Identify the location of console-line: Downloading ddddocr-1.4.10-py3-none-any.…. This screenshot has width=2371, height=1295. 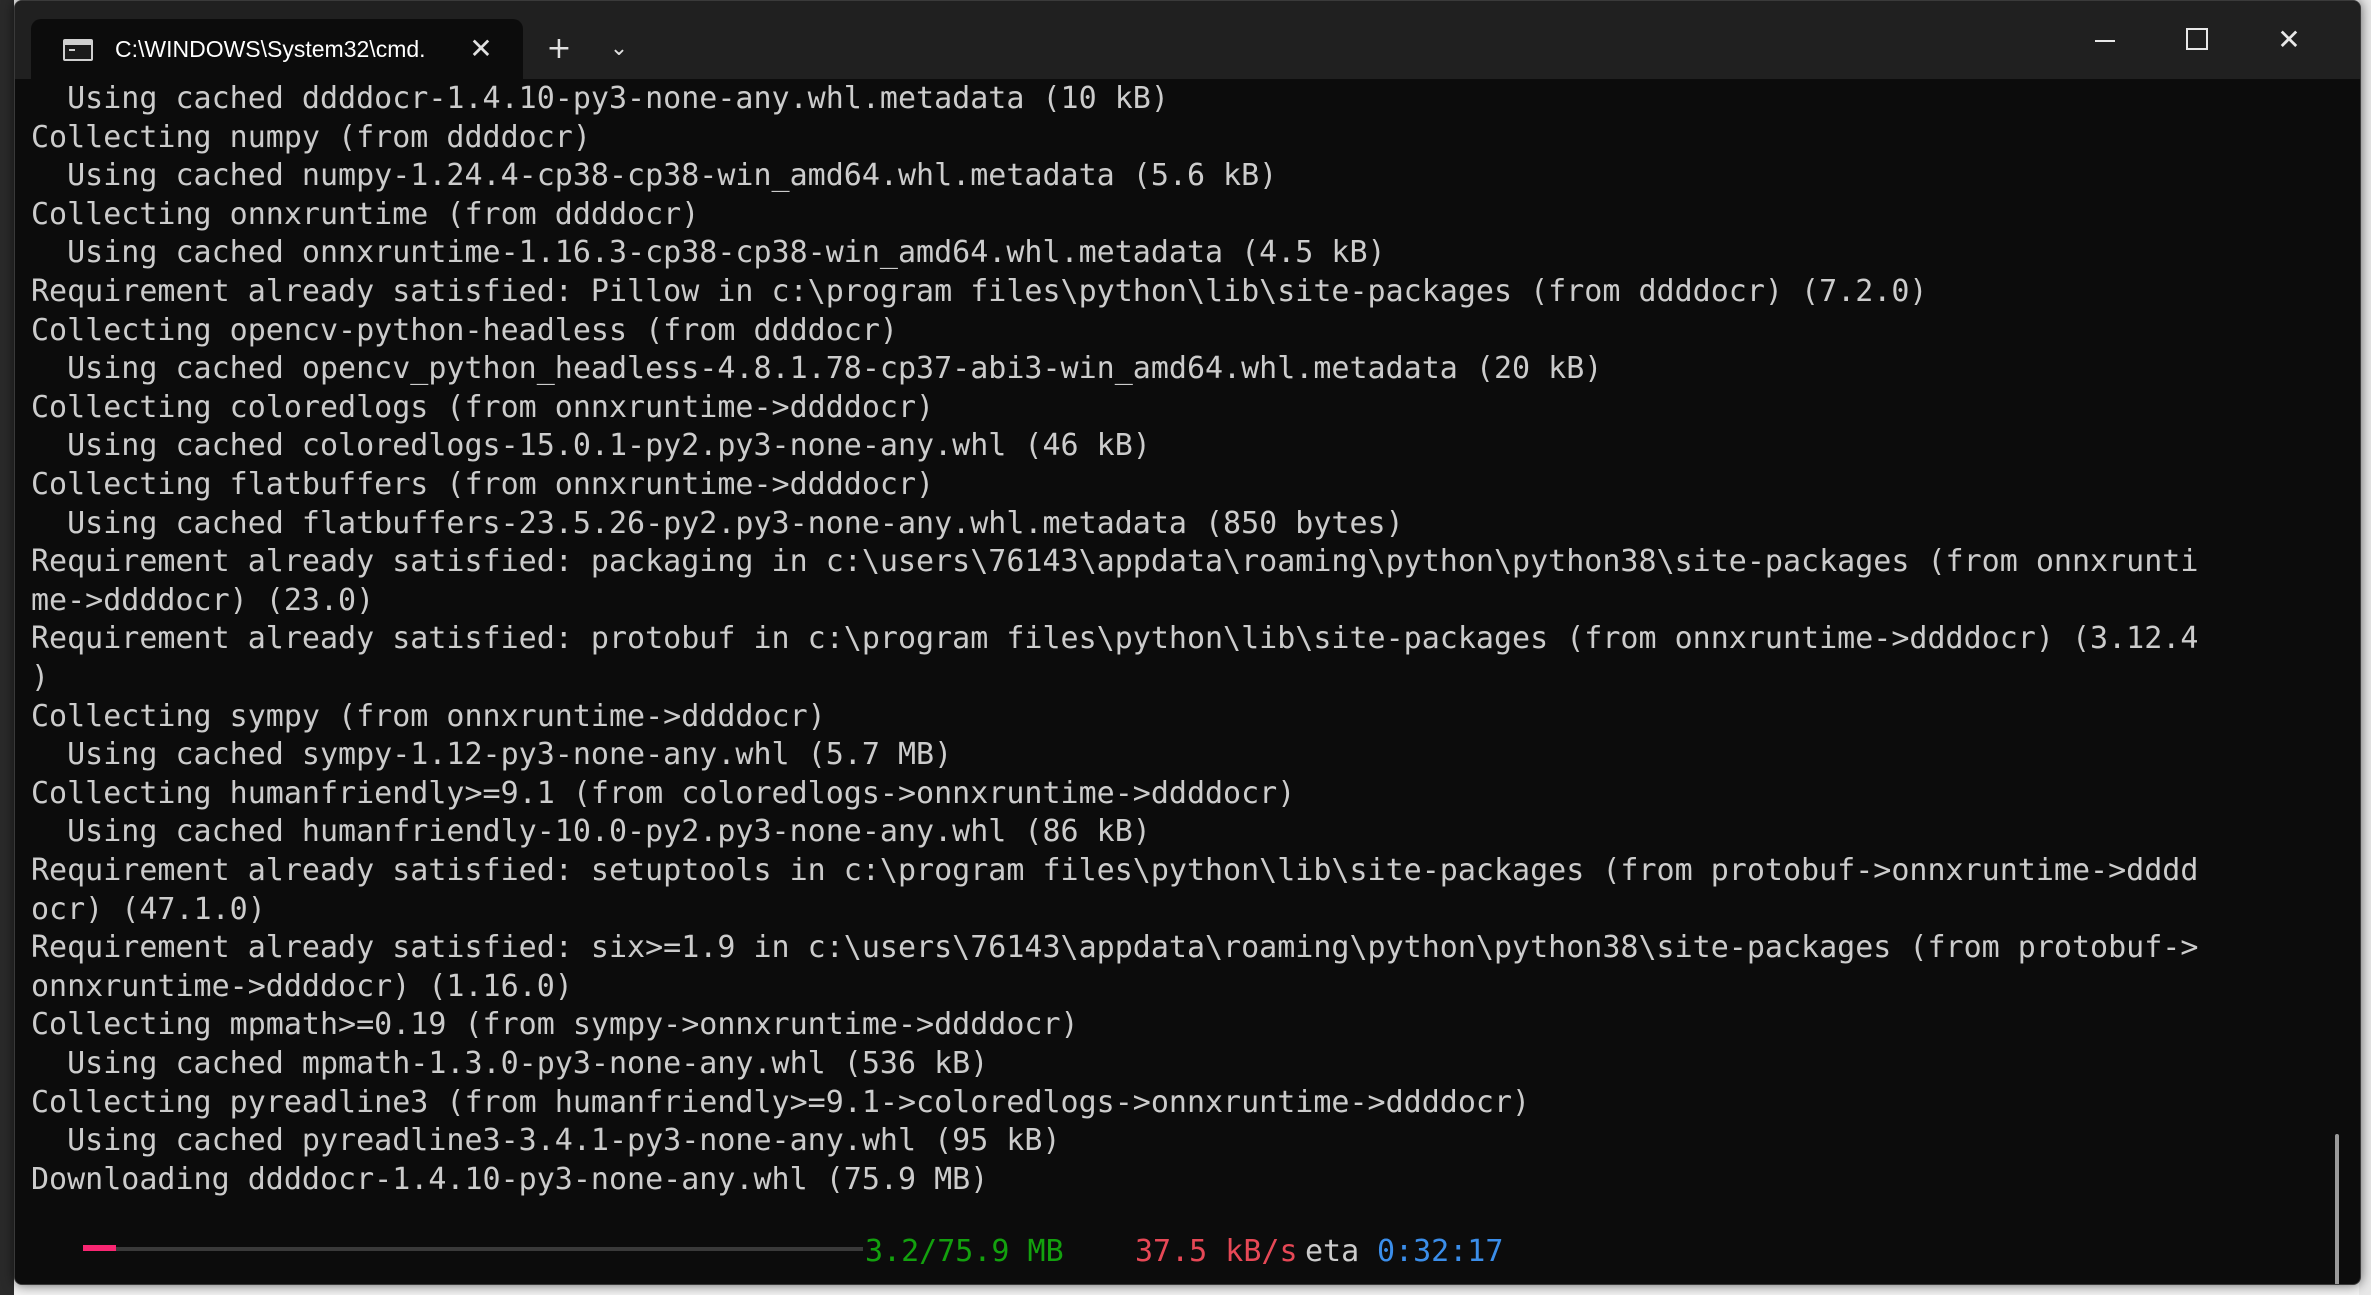
(510, 1179).